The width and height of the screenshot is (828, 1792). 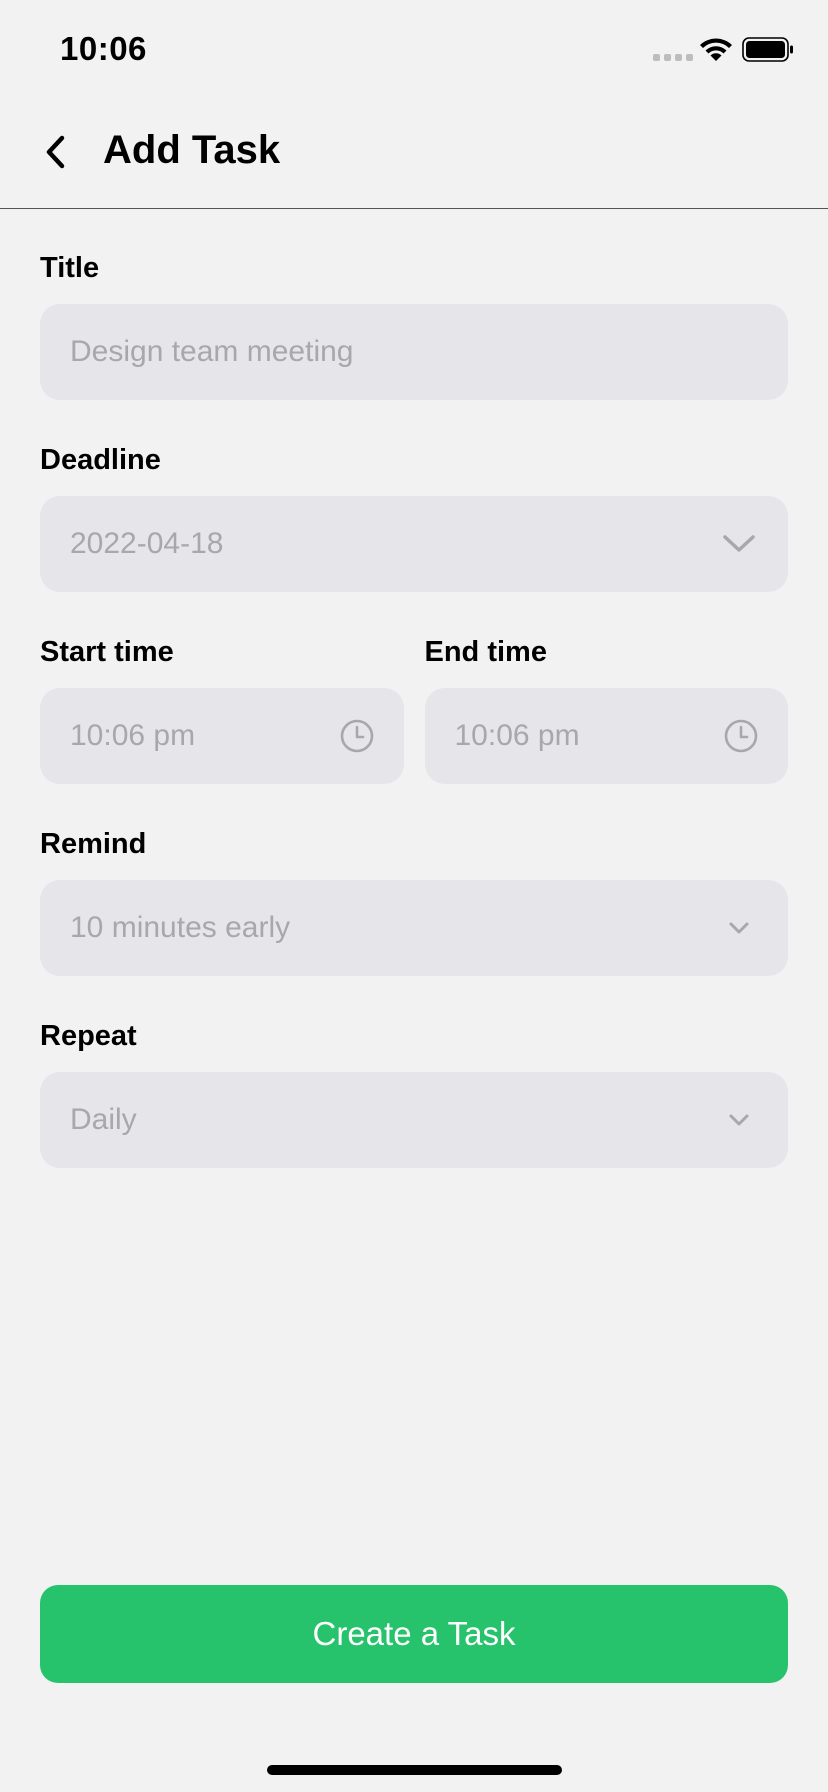 What do you see at coordinates (414, 1634) in the screenshot?
I see `create-task-button: Create a Task` at bounding box center [414, 1634].